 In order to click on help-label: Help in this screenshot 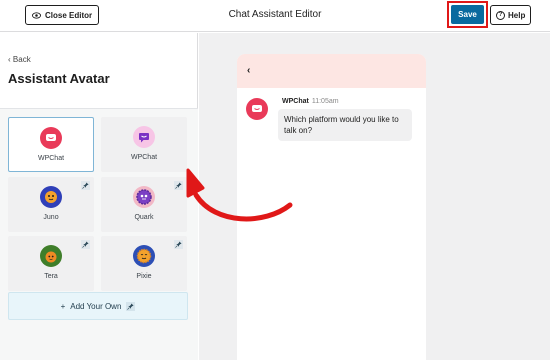, I will do `click(517, 15)`.